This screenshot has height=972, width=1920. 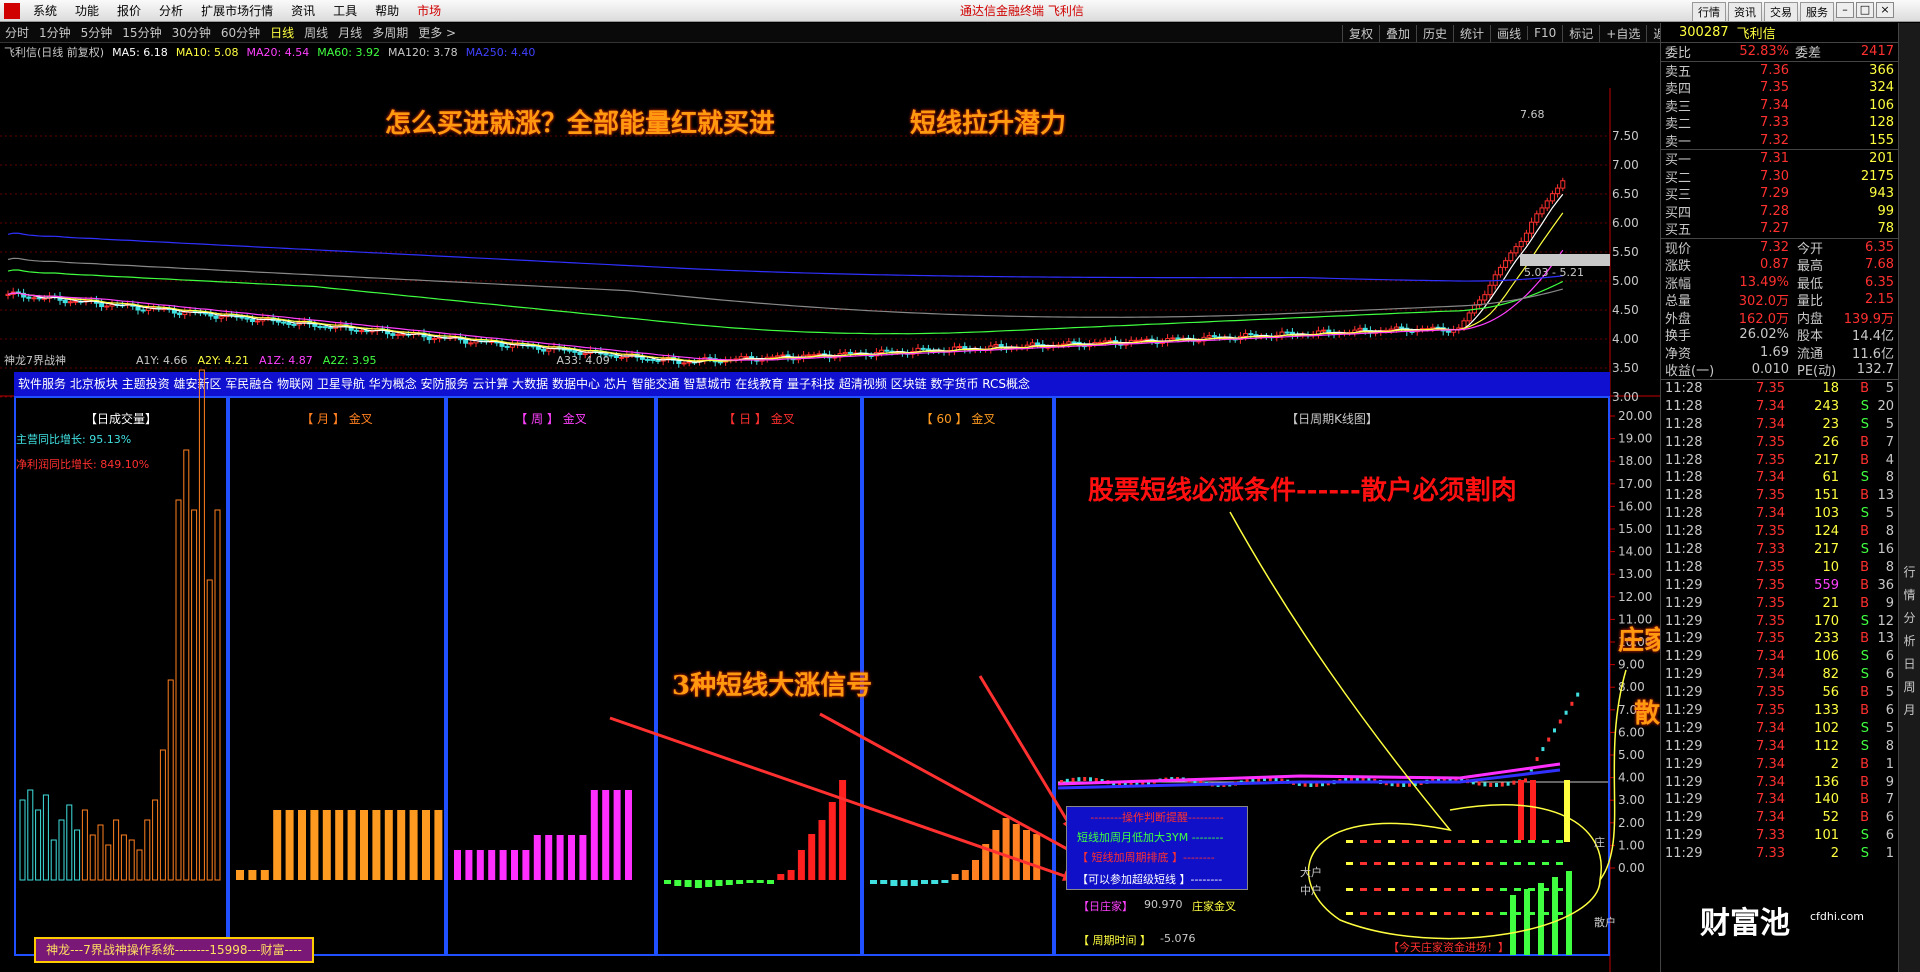 What do you see at coordinates (1709, 12) in the screenshot?
I see `btn-hangqing: 行情` at bounding box center [1709, 12].